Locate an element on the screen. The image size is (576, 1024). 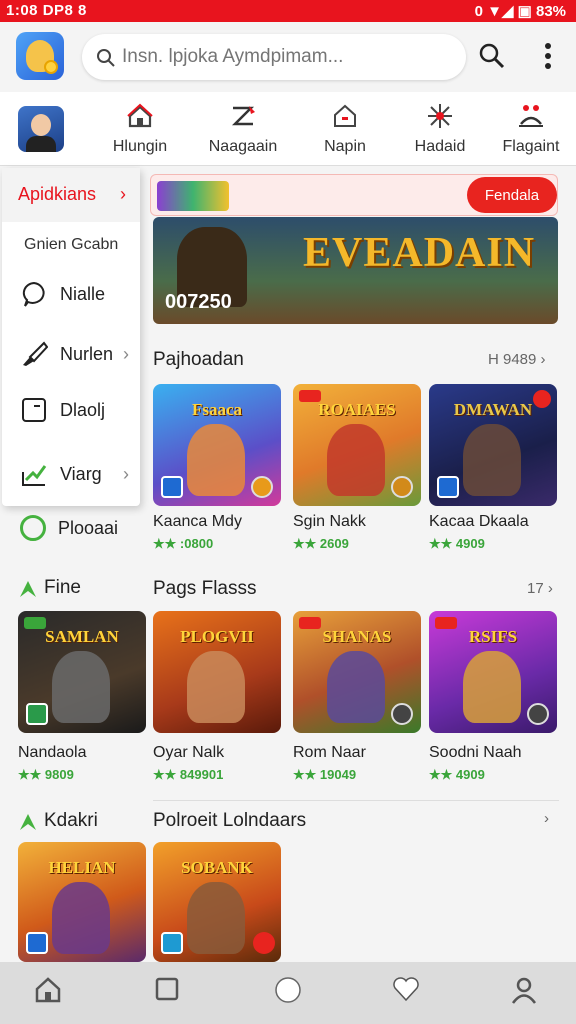
document-icon is located at coordinates (34, 410).